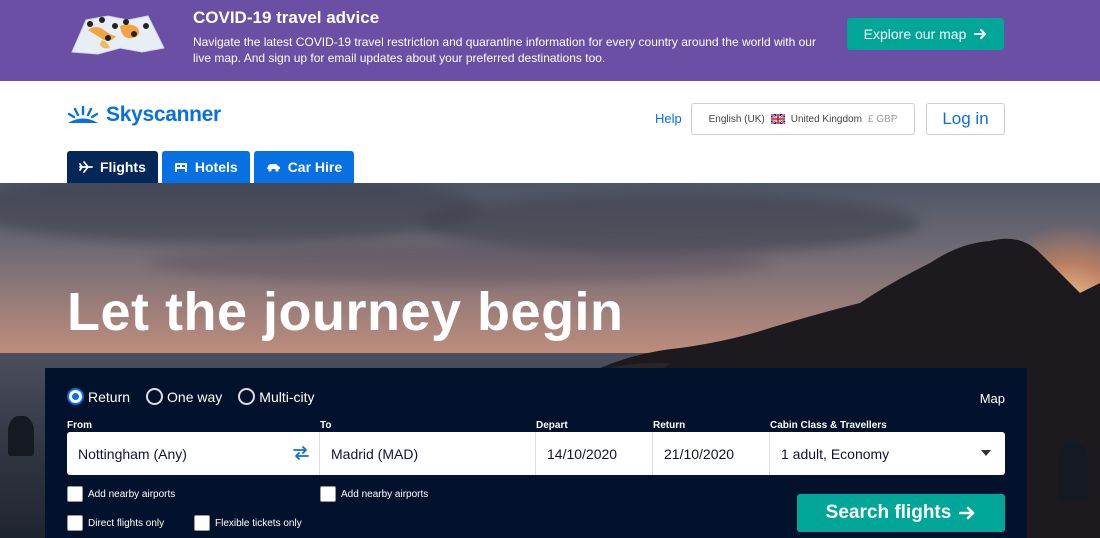  I want to click on tab-car-hire: Car Hire, so click(304, 167).